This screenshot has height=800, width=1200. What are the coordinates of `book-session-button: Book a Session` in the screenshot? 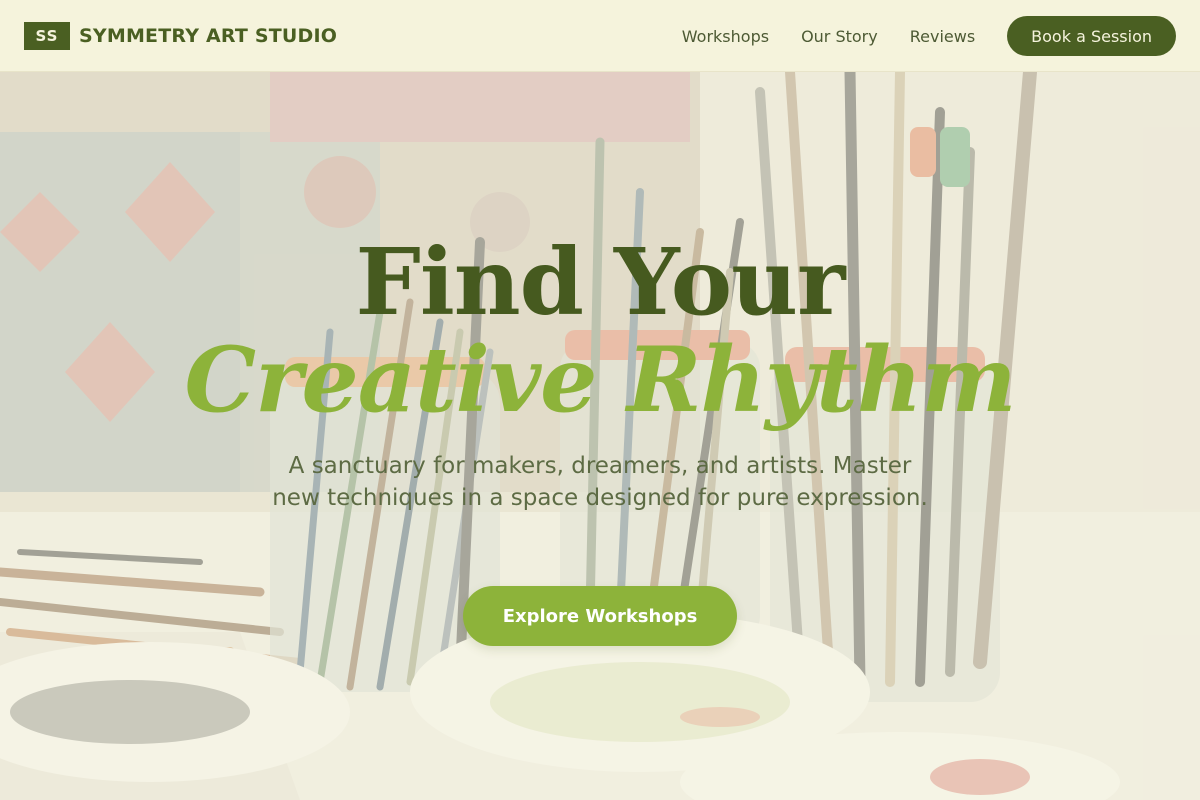 It's located at (1091, 36).